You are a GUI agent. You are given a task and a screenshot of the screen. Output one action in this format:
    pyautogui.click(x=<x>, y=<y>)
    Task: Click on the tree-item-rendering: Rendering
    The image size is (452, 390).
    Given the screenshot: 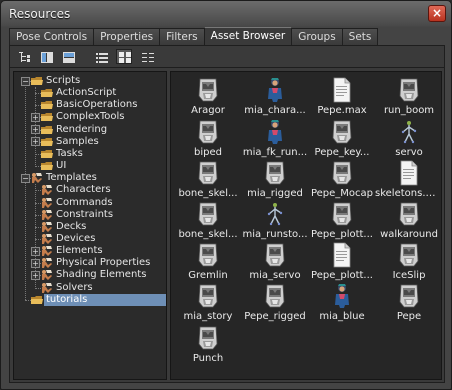 What is the action you would take?
    pyautogui.click(x=74, y=130)
    